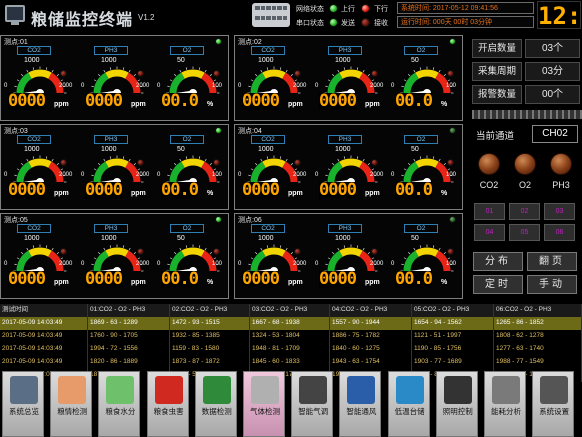 The width and height of the screenshot is (582, 437). What do you see at coordinates (210, 193) in the screenshot?
I see `gauge-unit: %` at bounding box center [210, 193].